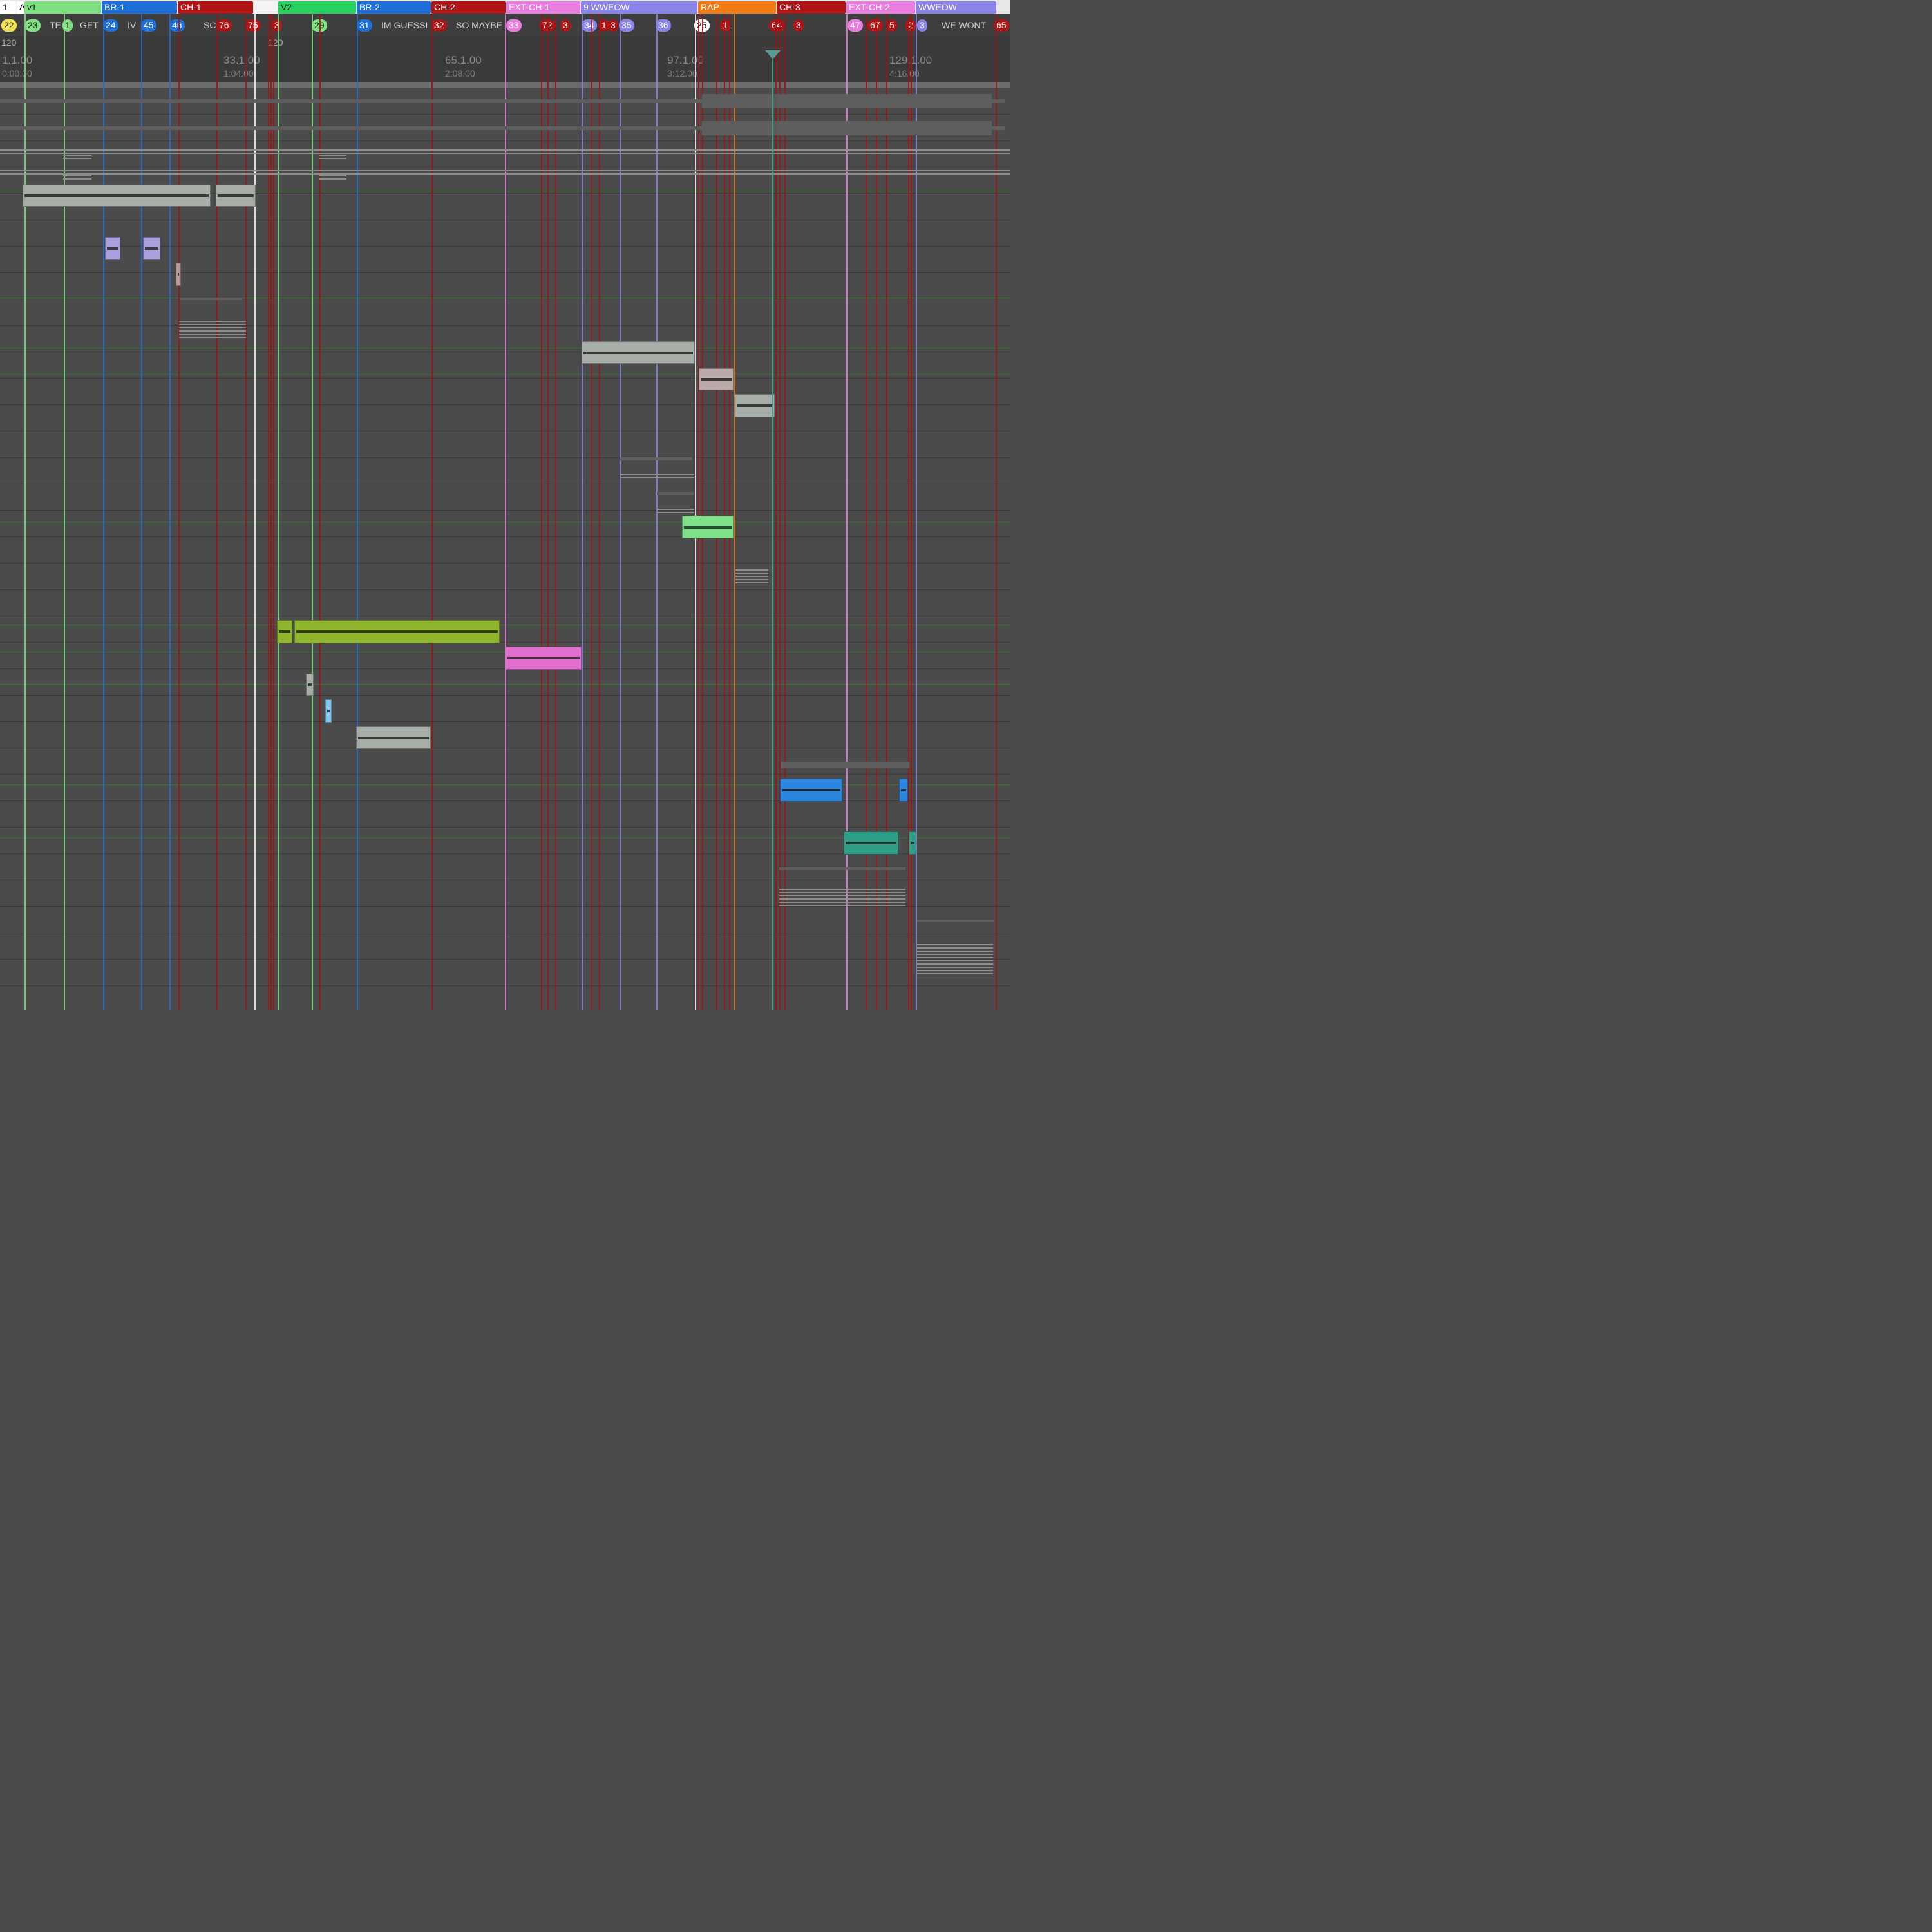 The width and height of the screenshot is (1932, 1932). Describe the element at coordinates (480, 25) in the screenshot. I see `marker-name-label: SO MAYBE` at that location.